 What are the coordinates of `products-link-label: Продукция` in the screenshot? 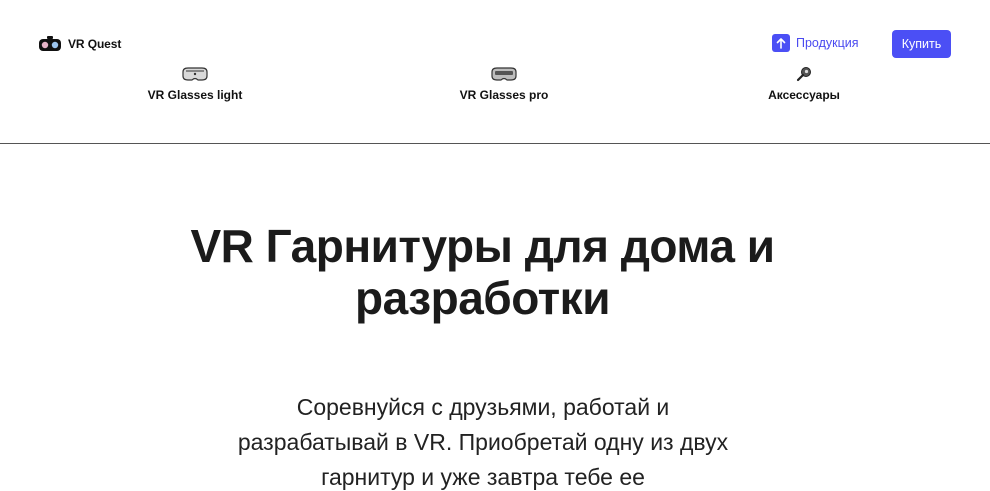 It's located at (827, 43).